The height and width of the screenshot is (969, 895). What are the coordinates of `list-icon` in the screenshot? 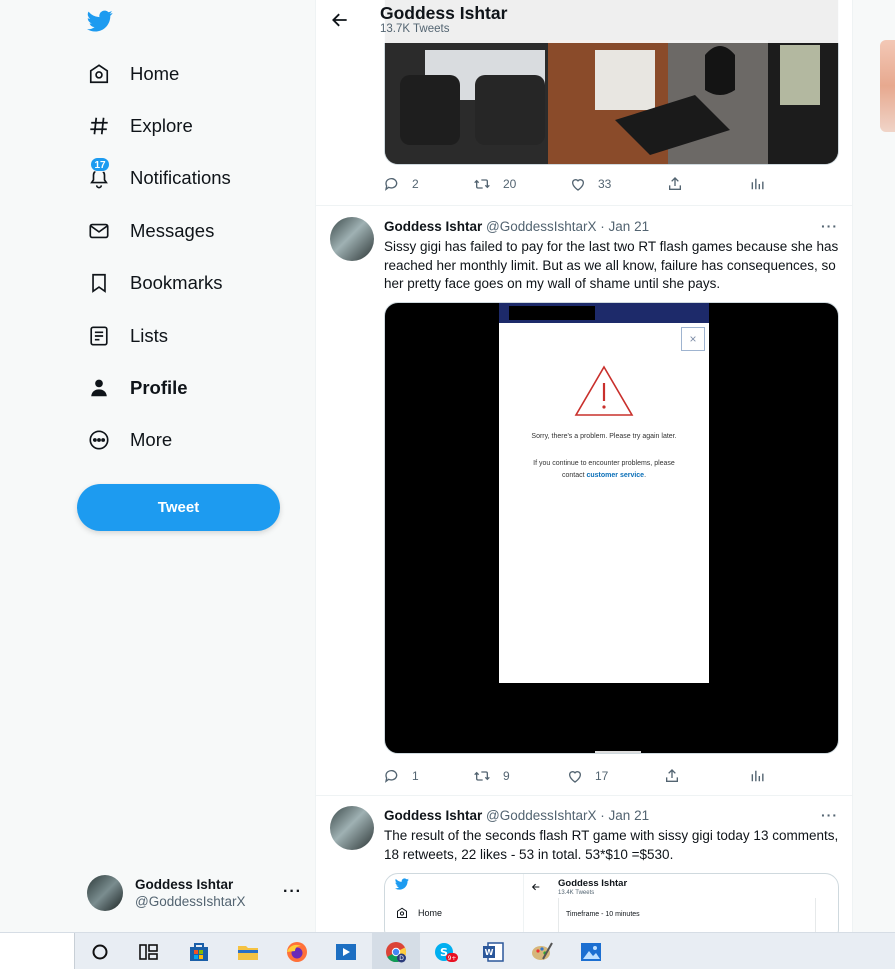 It's located at (99, 336).